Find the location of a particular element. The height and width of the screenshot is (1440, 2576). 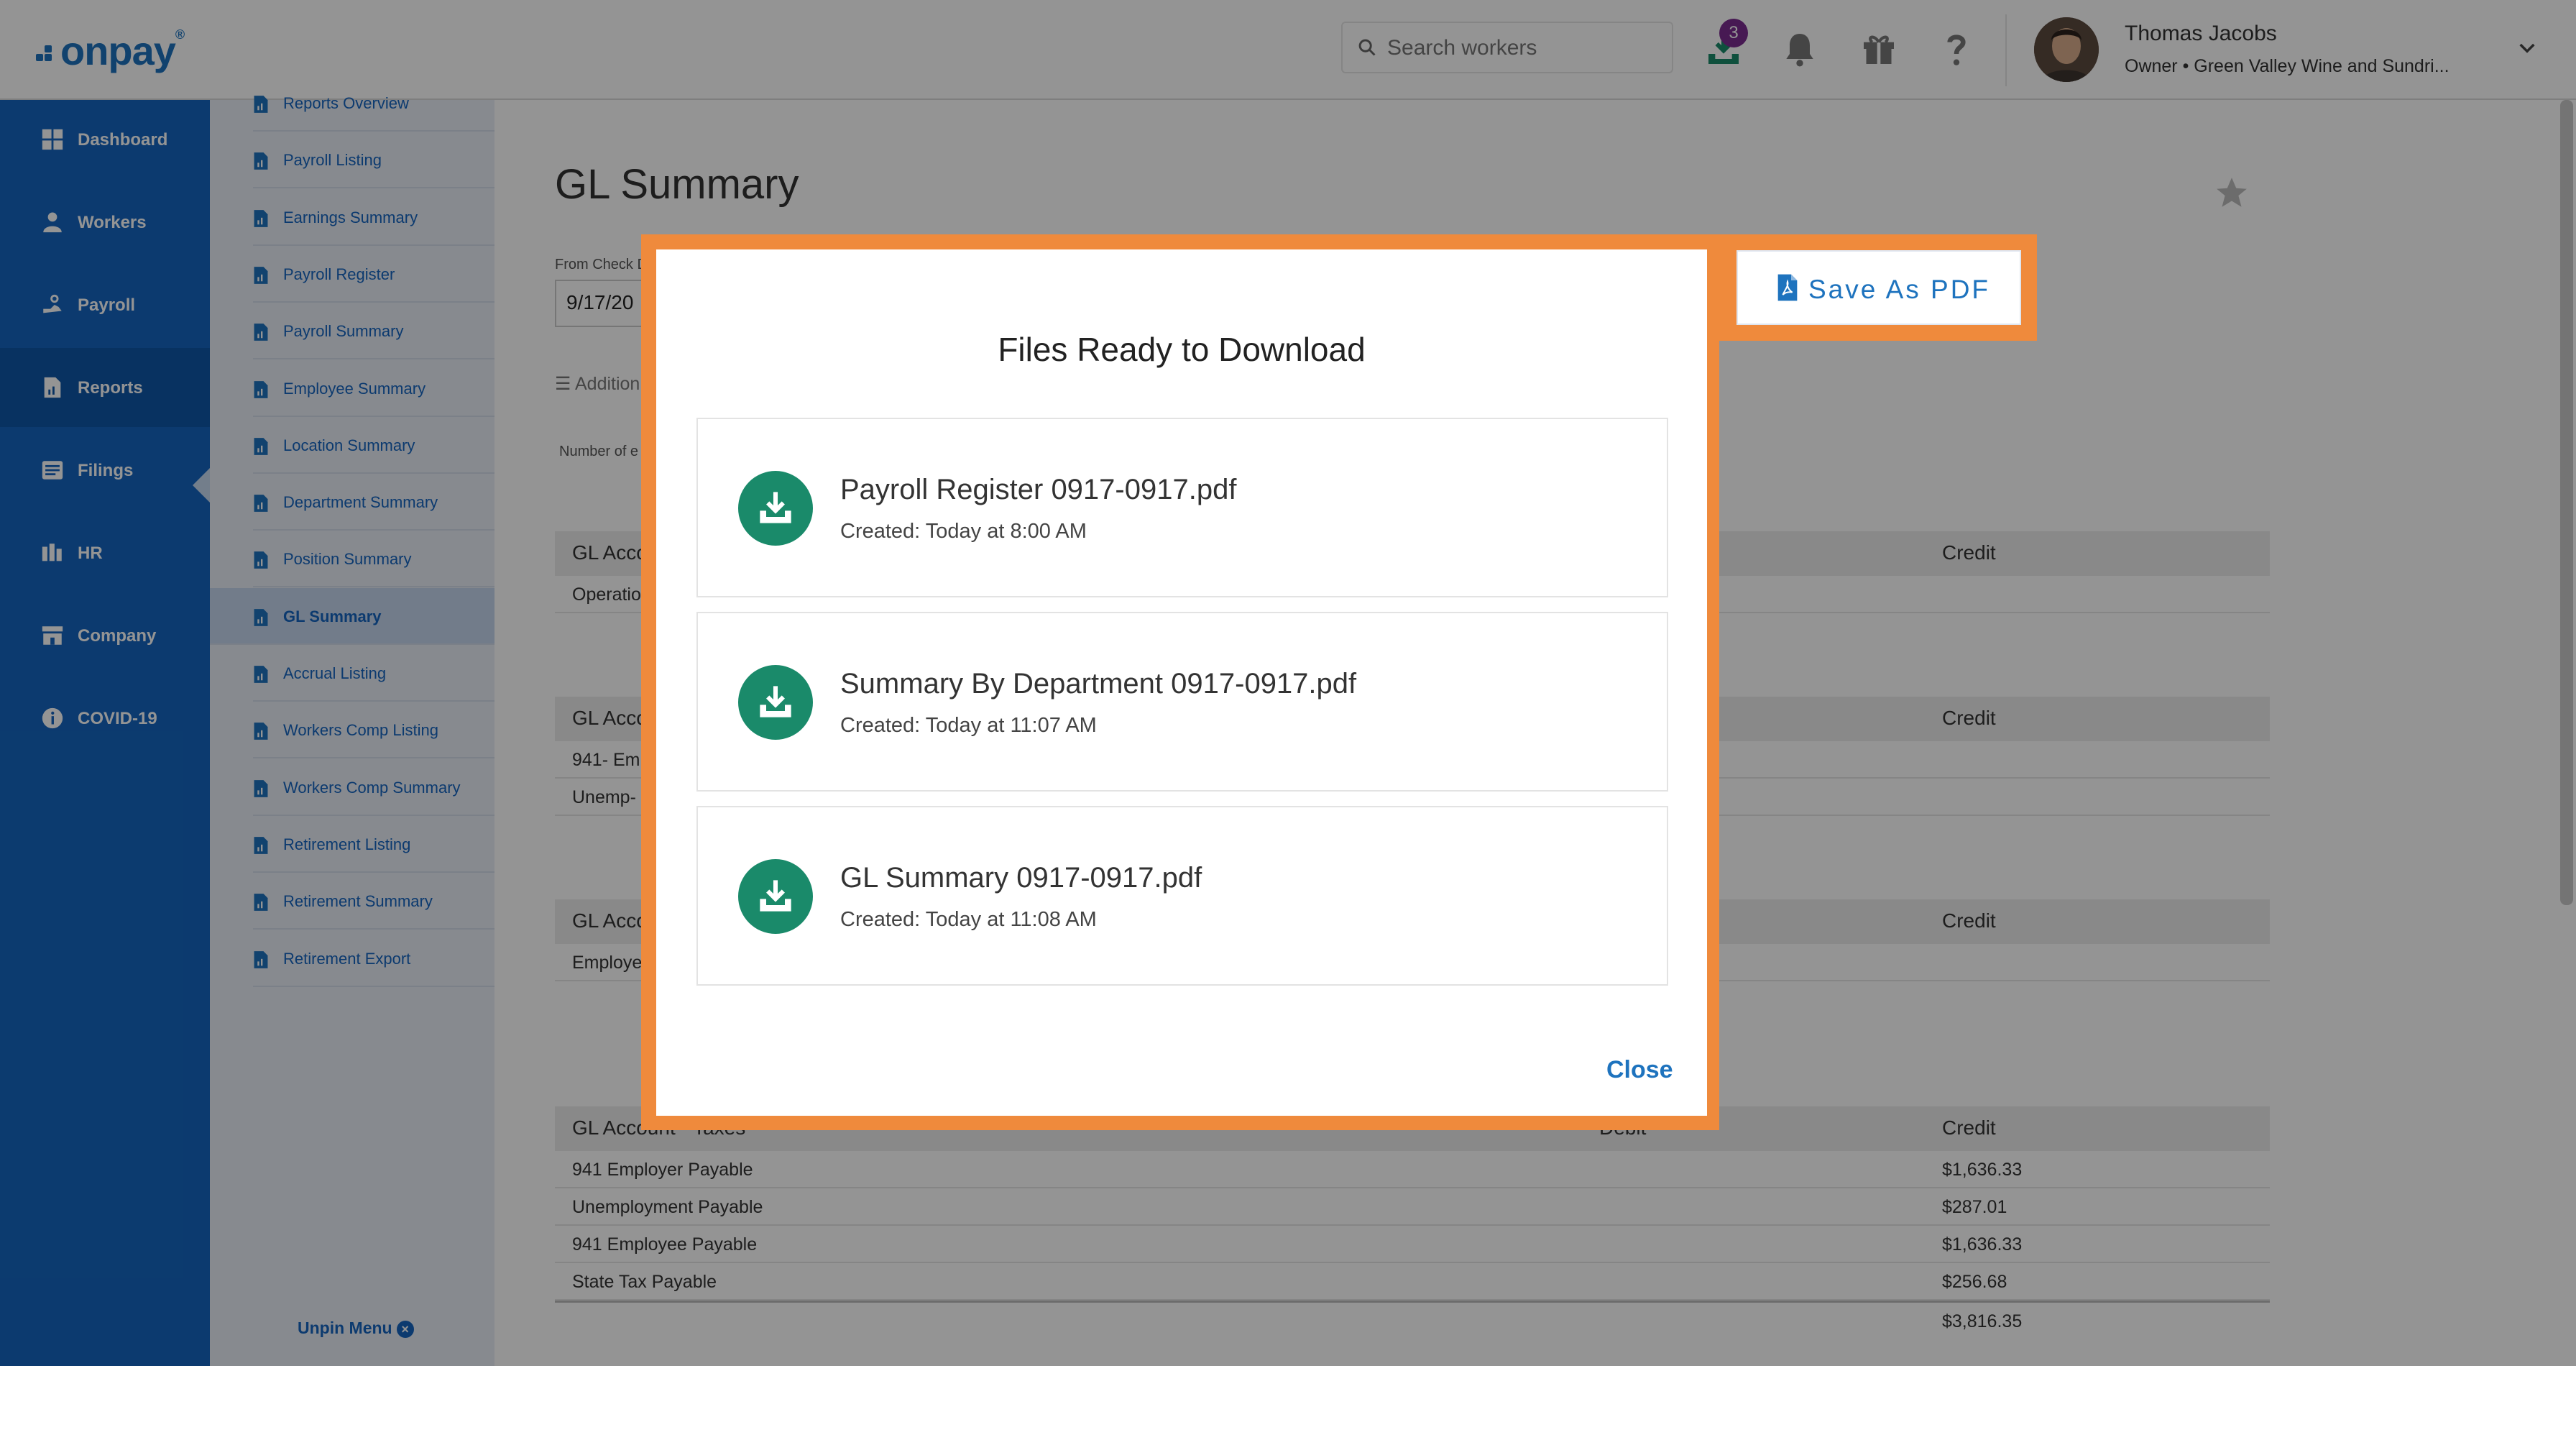

save-as-pdf-label: Save As PDF is located at coordinates (1899, 290).